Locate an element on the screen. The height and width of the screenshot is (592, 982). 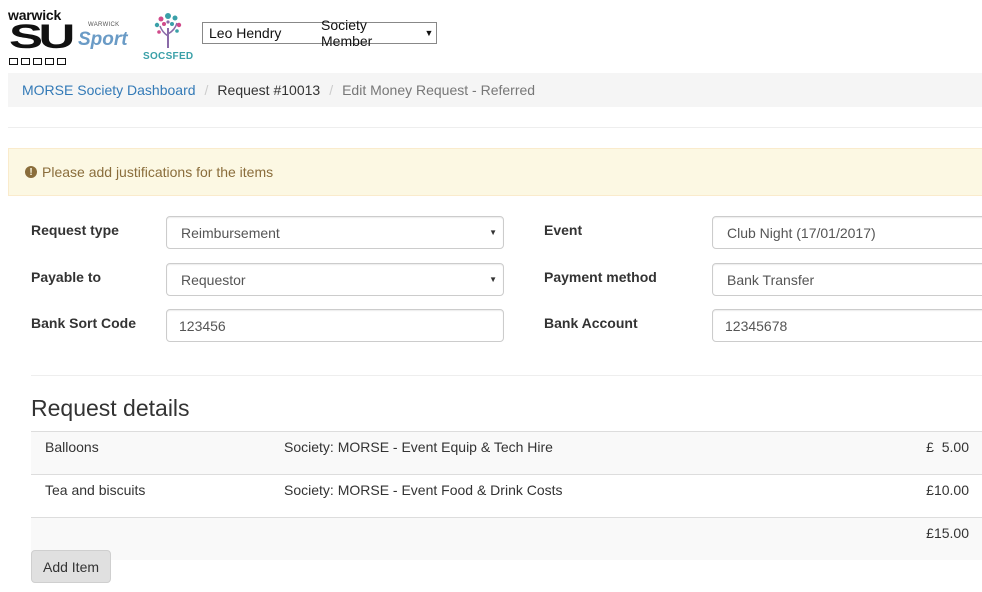
bank-account-value: 12345678 is located at coordinates (756, 325).